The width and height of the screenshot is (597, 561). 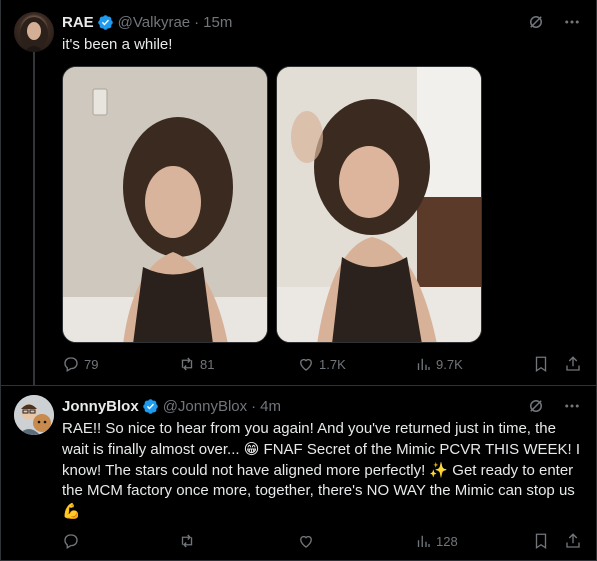 What do you see at coordinates (447, 541) in the screenshot?
I see `view-count: 128` at bounding box center [447, 541].